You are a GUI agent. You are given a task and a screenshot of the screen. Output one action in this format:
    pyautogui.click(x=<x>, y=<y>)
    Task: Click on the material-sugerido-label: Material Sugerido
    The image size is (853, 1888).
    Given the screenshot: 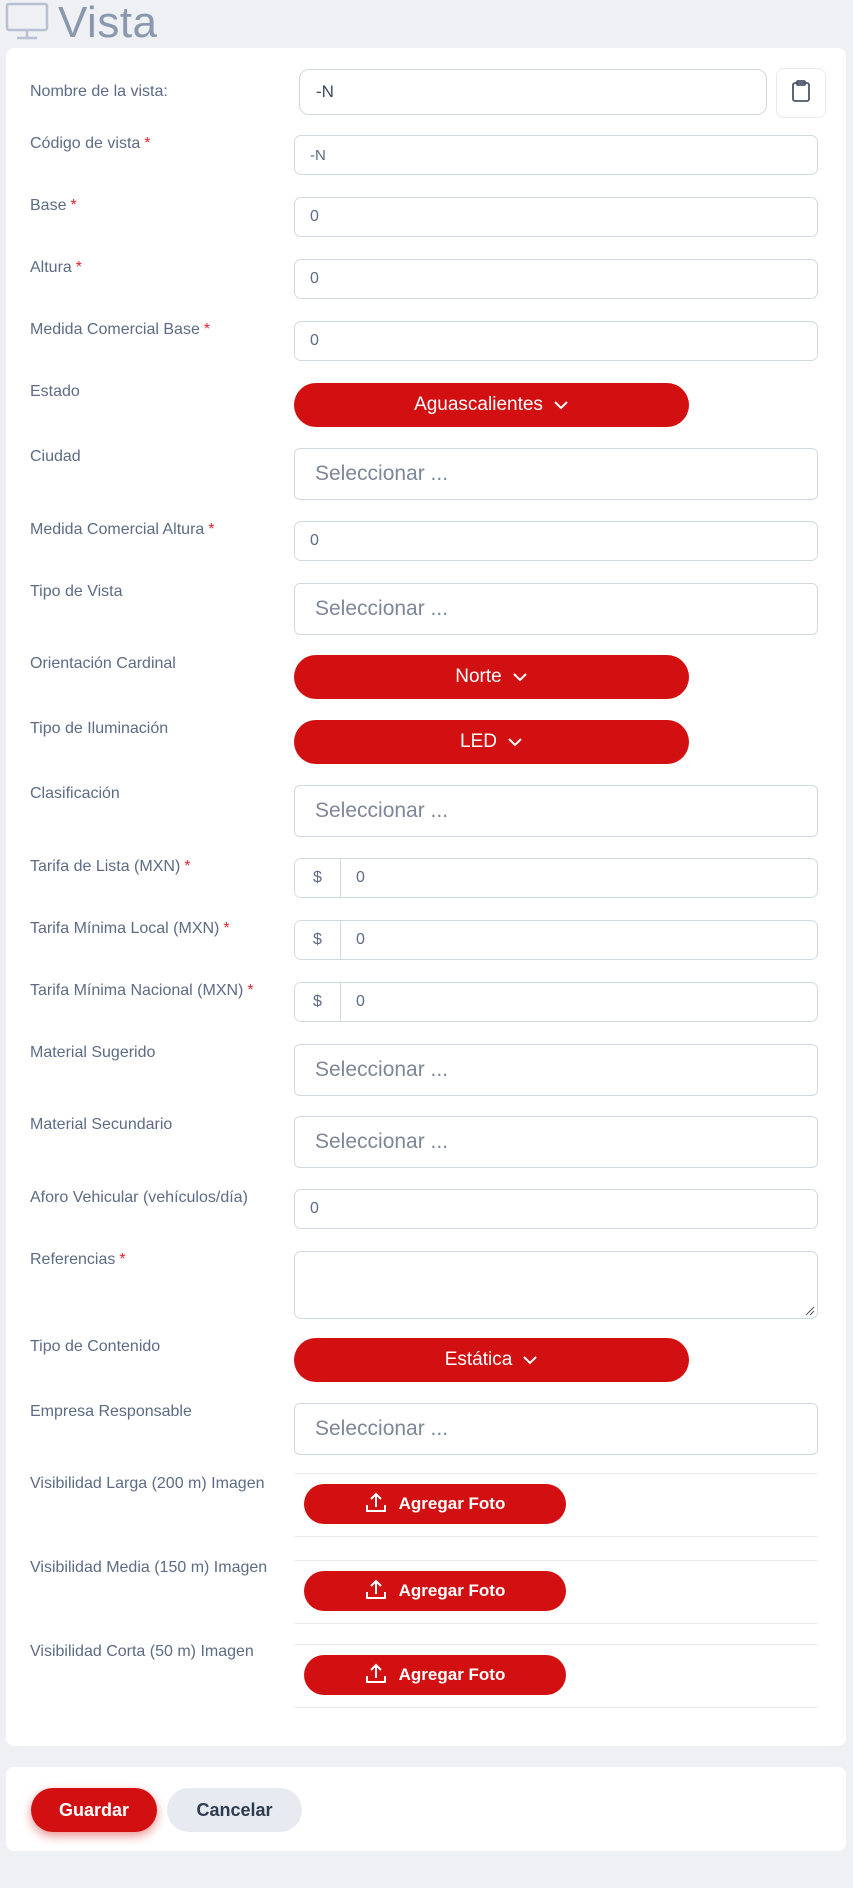 What is the action you would take?
    pyautogui.click(x=93, y=1052)
    